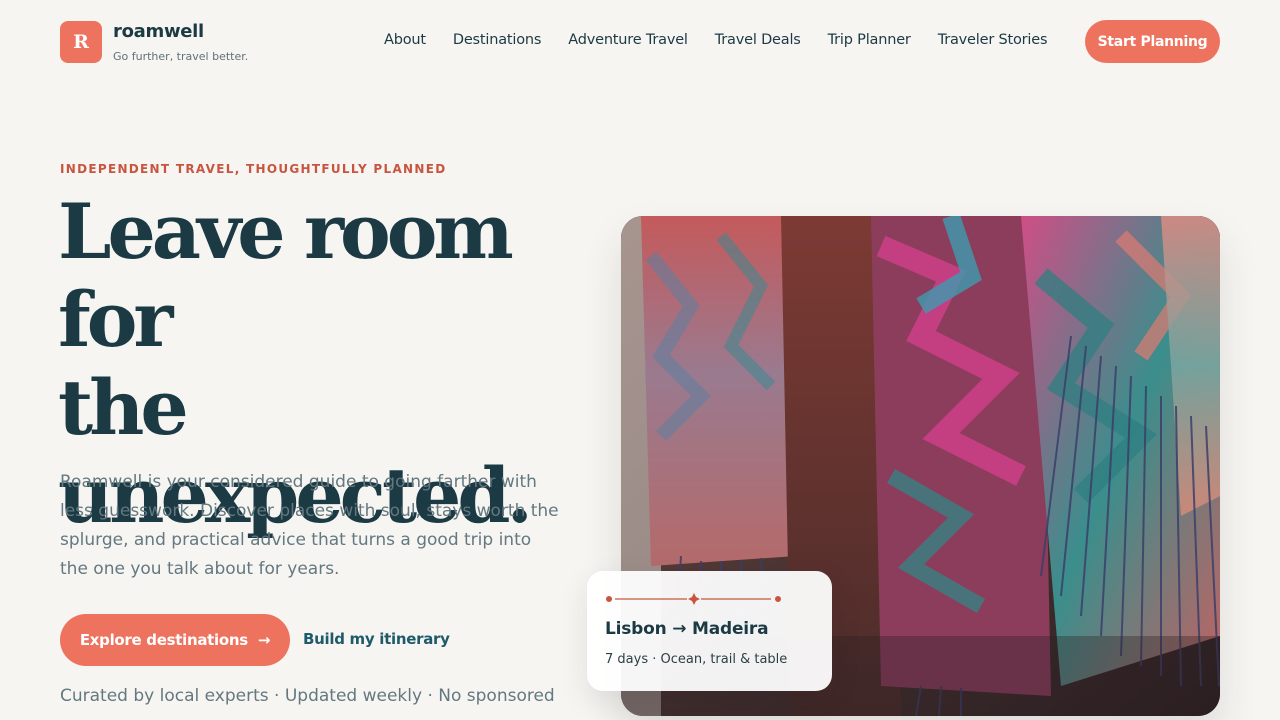 The height and width of the screenshot is (720, 1280). I want to click on logo-mark: R, so click(81, 42).